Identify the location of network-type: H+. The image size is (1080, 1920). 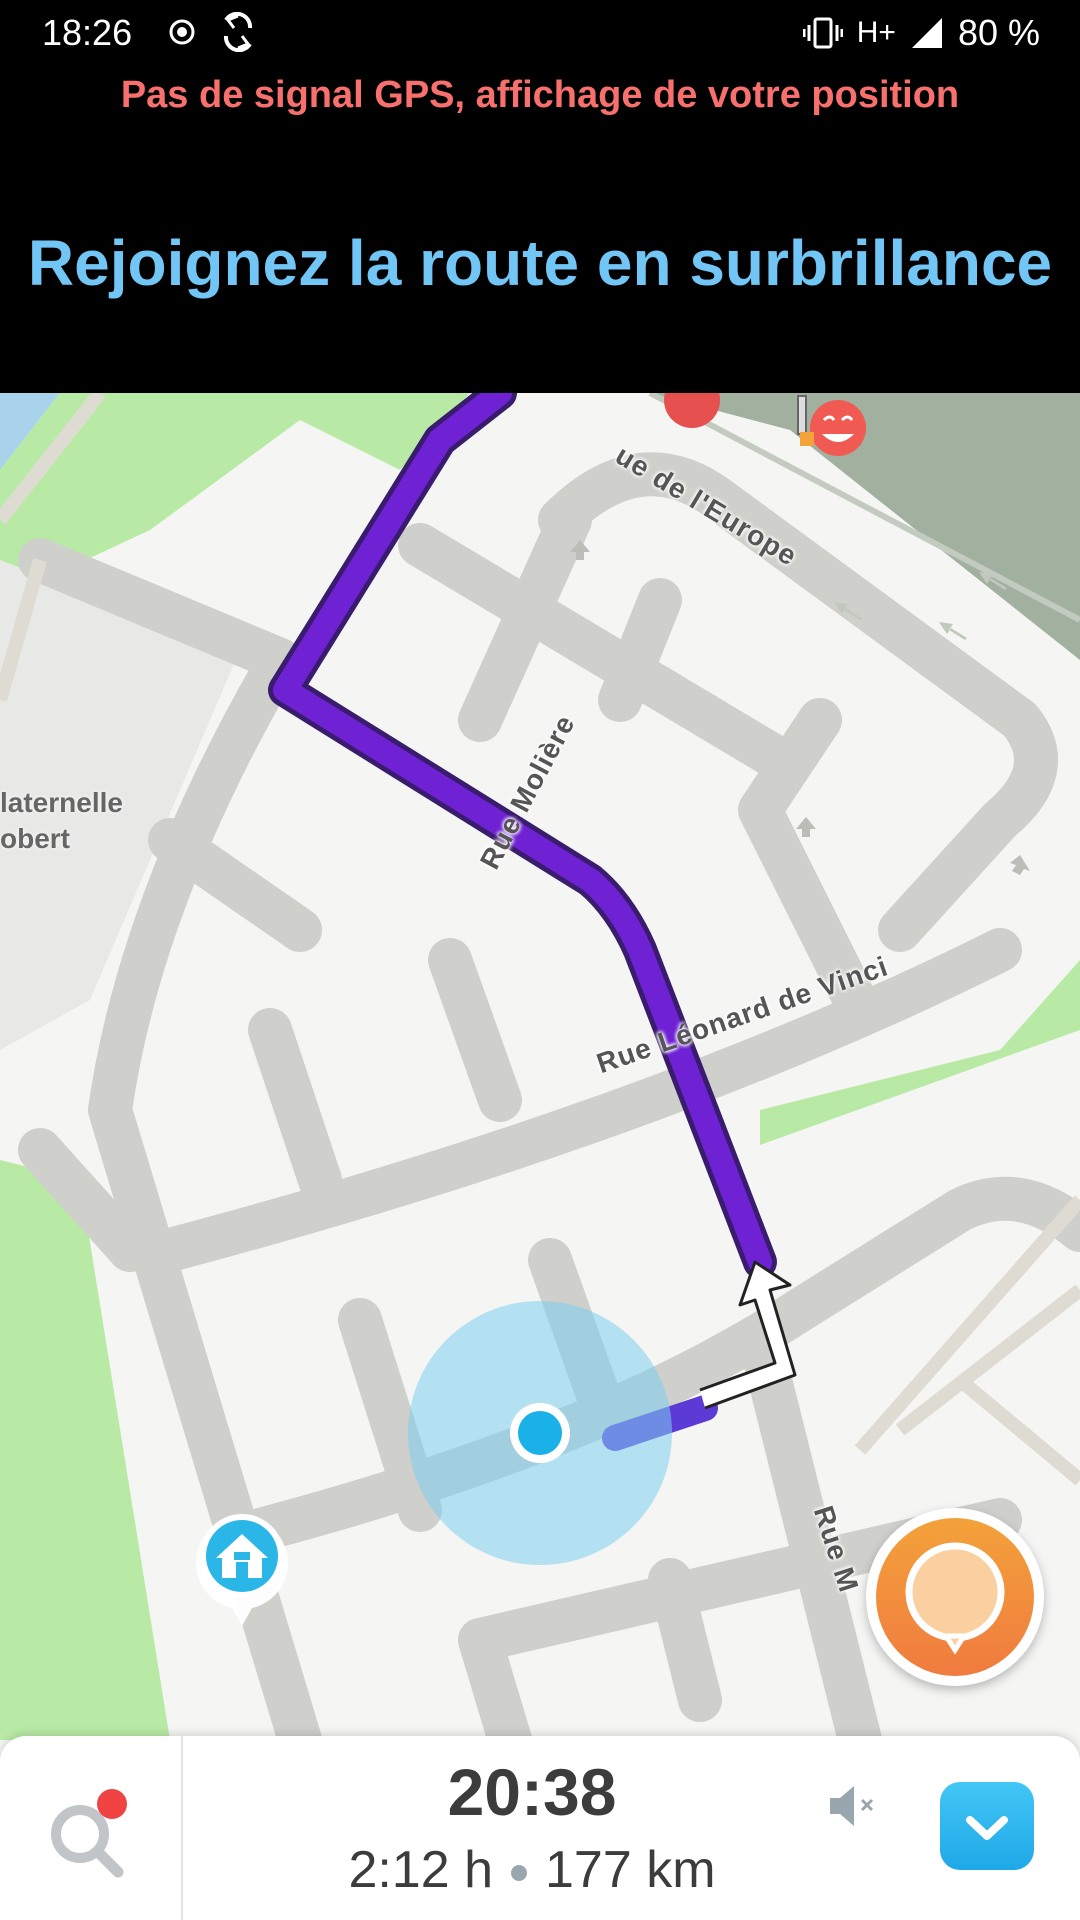
(876, 32).